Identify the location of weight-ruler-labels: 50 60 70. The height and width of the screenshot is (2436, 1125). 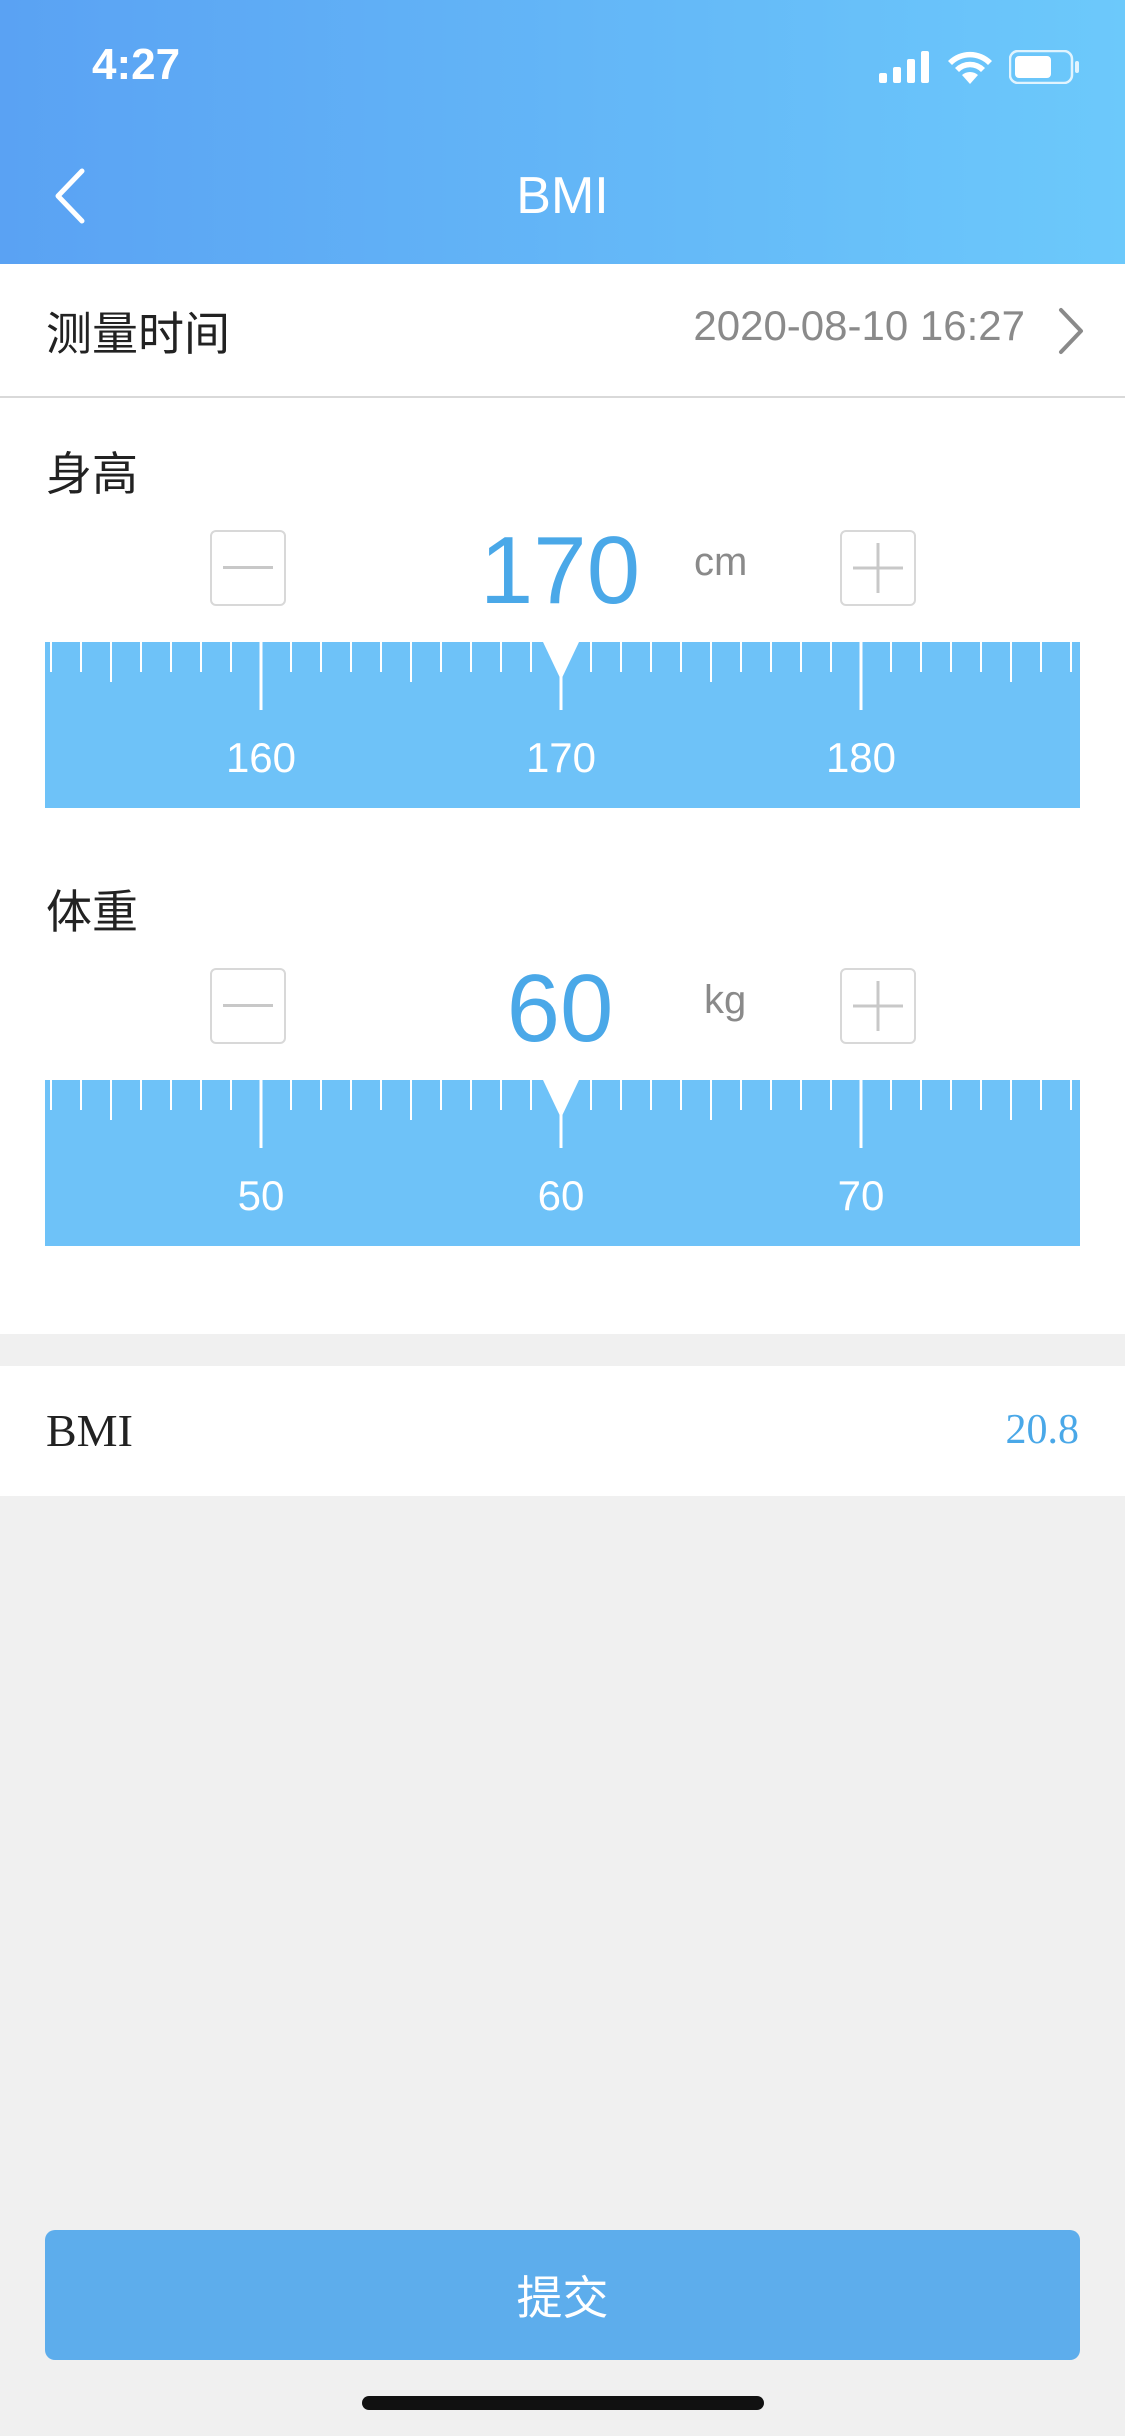
(561, 1149).